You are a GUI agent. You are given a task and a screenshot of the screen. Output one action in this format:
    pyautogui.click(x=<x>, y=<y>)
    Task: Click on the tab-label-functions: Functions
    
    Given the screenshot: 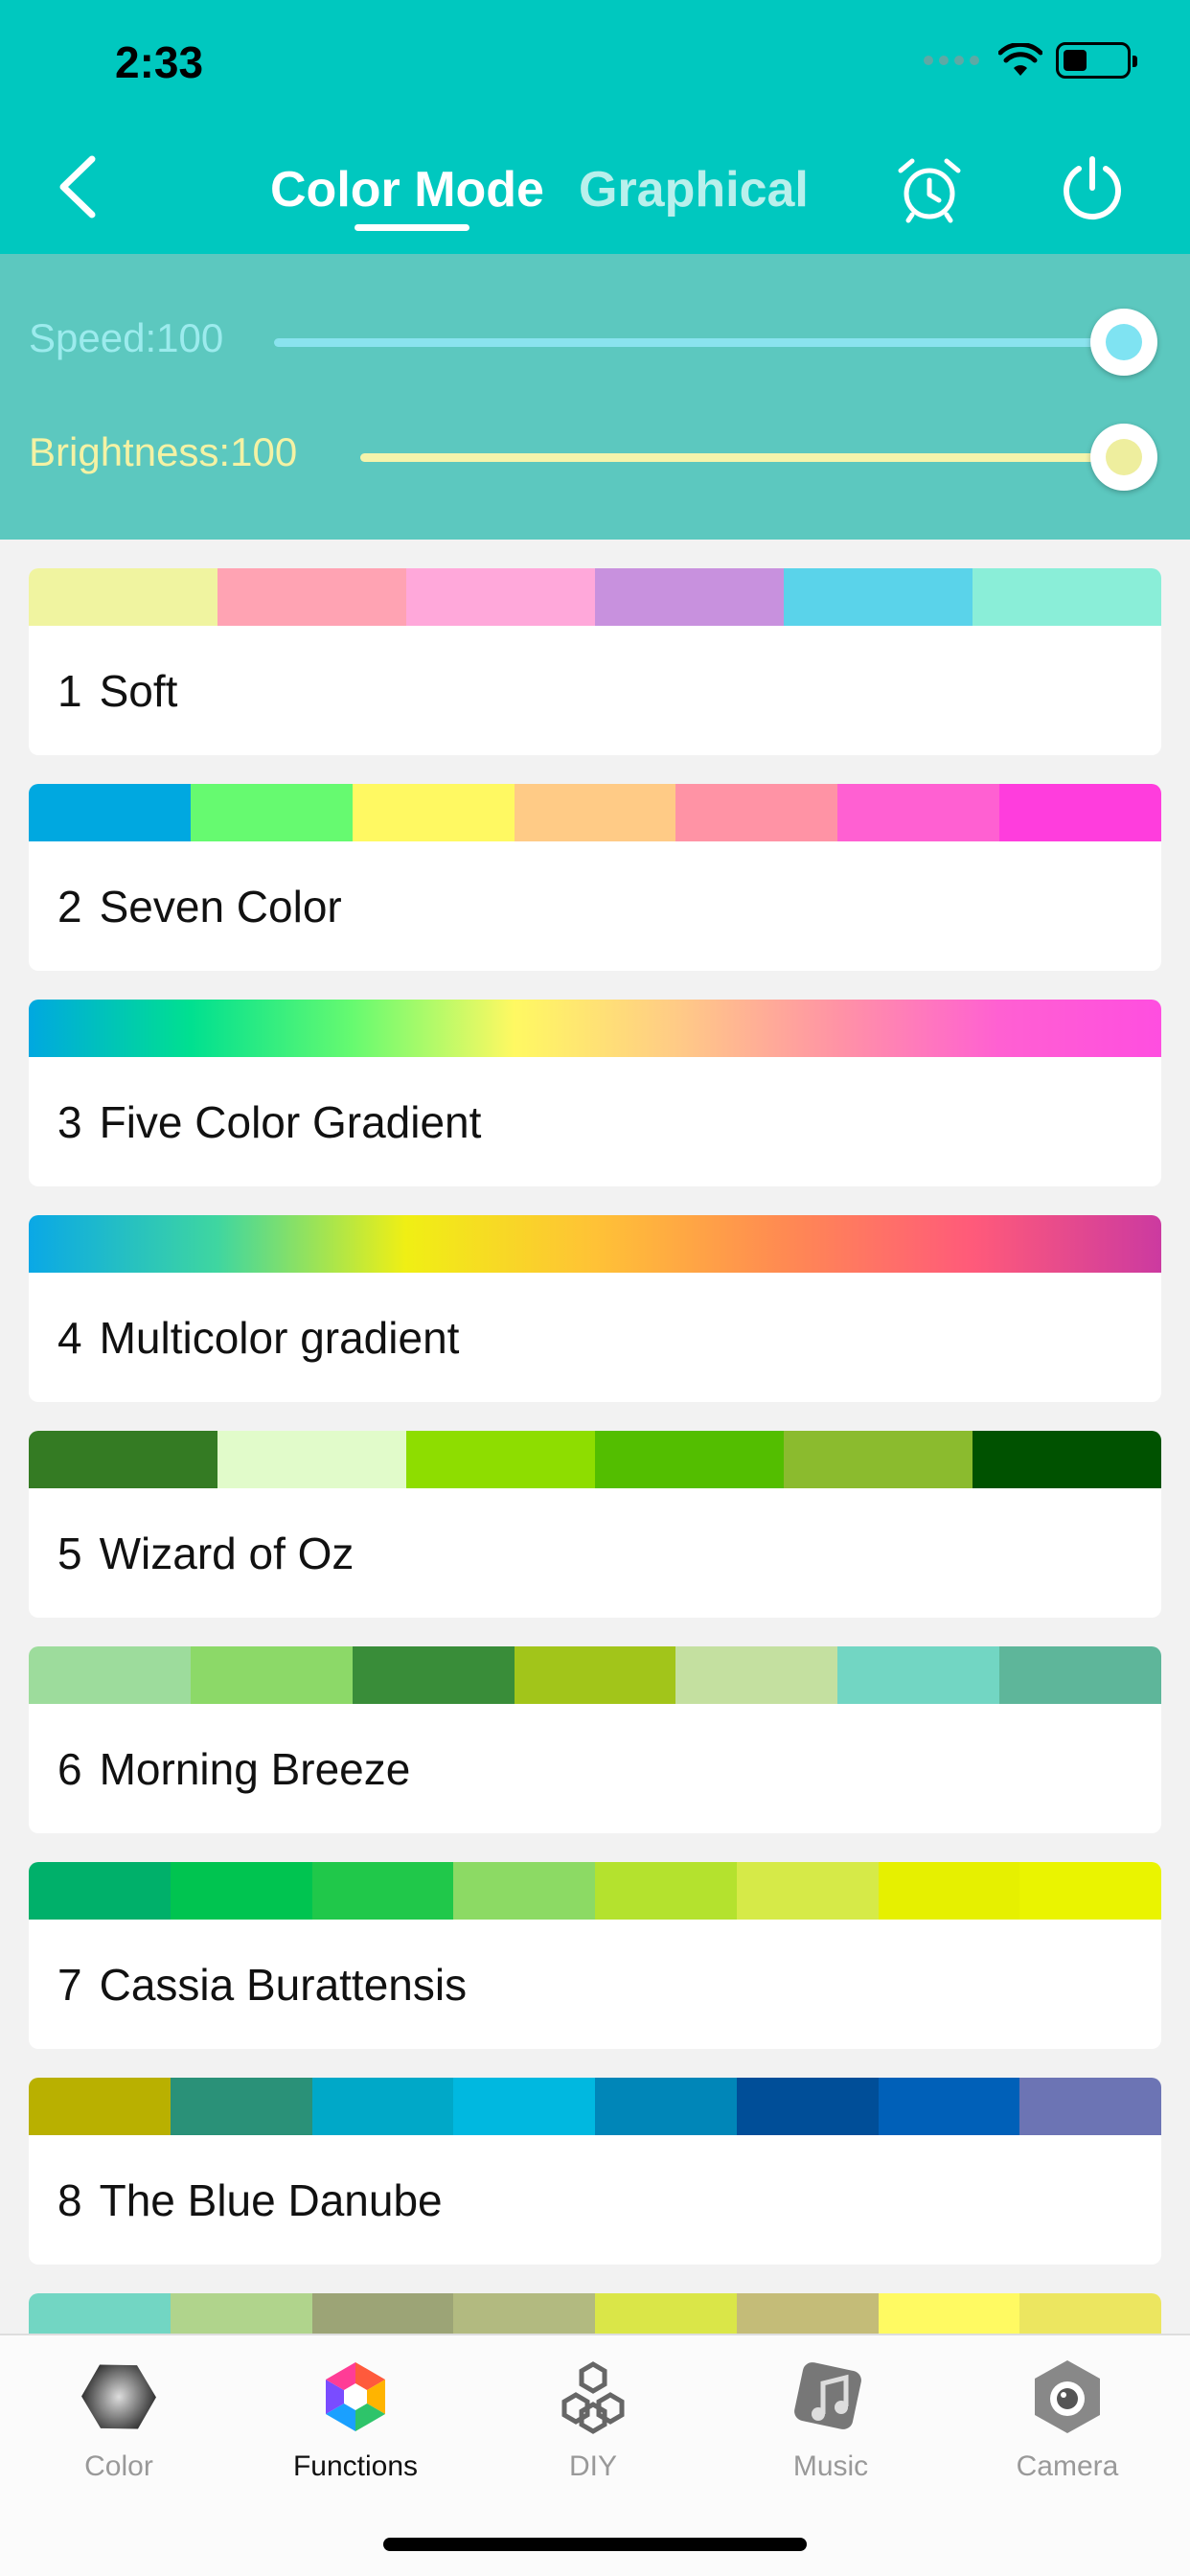 What is the action you would take?
    pyautogui.click(x=356, y=2466)
    